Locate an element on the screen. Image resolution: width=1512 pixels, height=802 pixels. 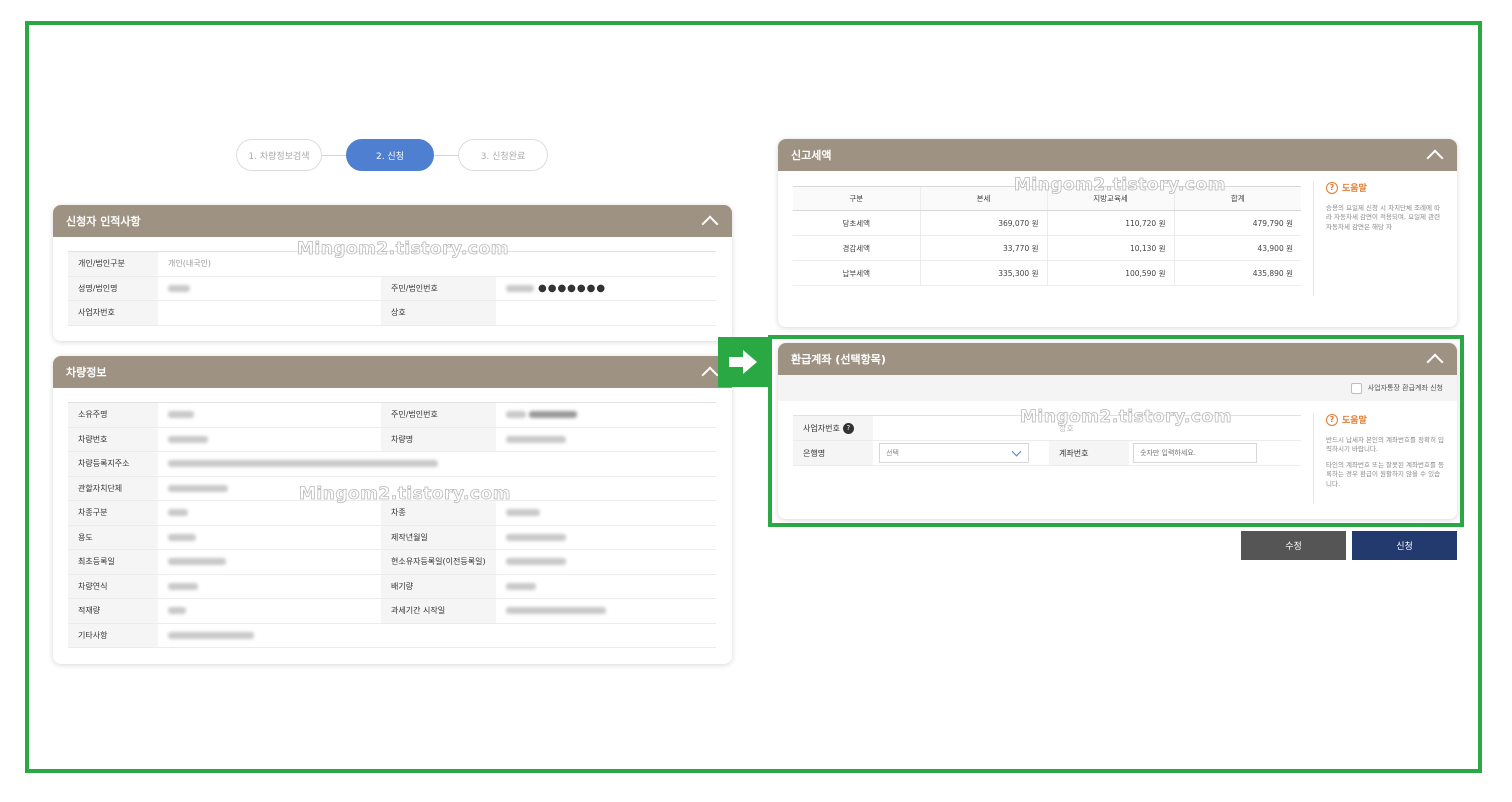
gov-label: 관할자치단체 is located at coordinates (113, 488).